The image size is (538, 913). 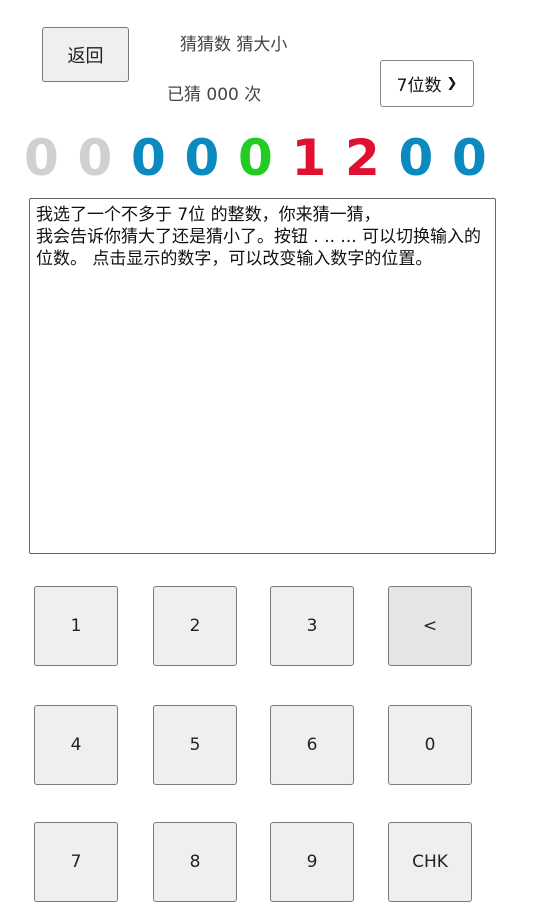 What do you see at coordinates (430, 862) in the screenshot?
I see `check-button: CHK` at bounding box center [430, 862].